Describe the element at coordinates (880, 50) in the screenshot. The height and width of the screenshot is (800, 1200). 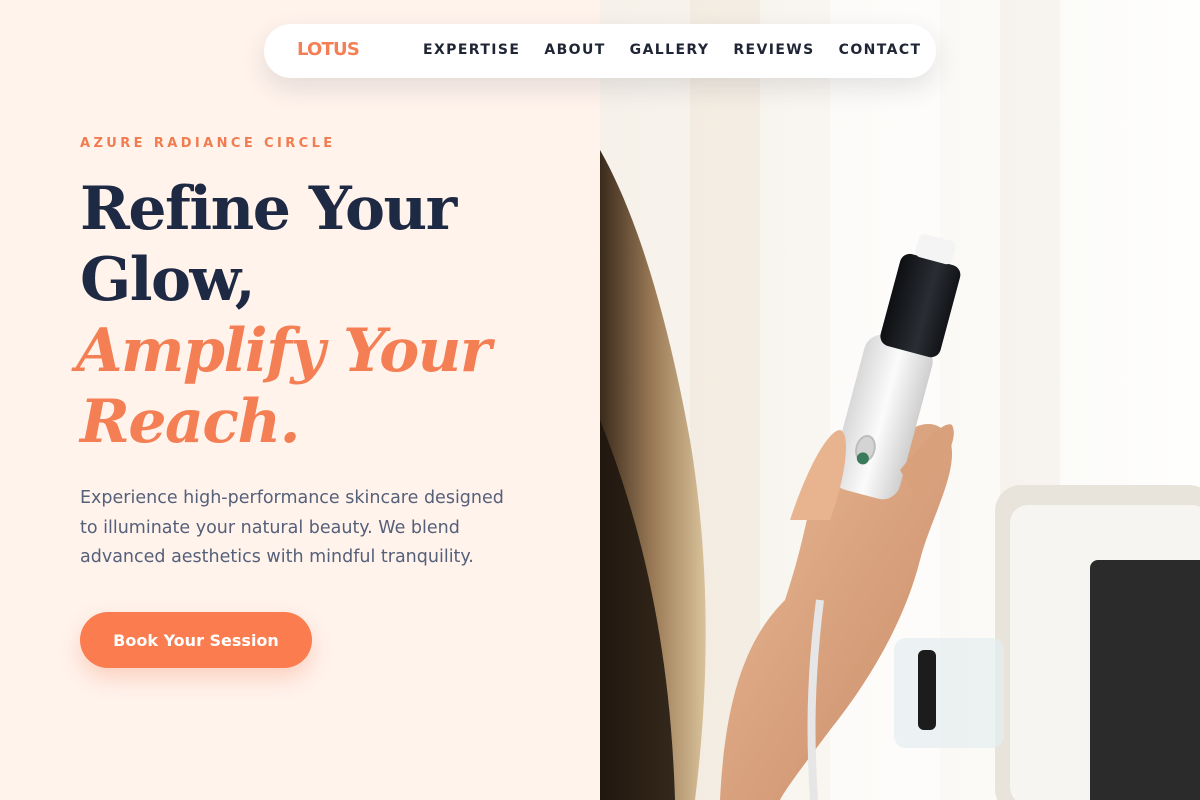
I see `nav-link-contact: CONTACT` at that location.